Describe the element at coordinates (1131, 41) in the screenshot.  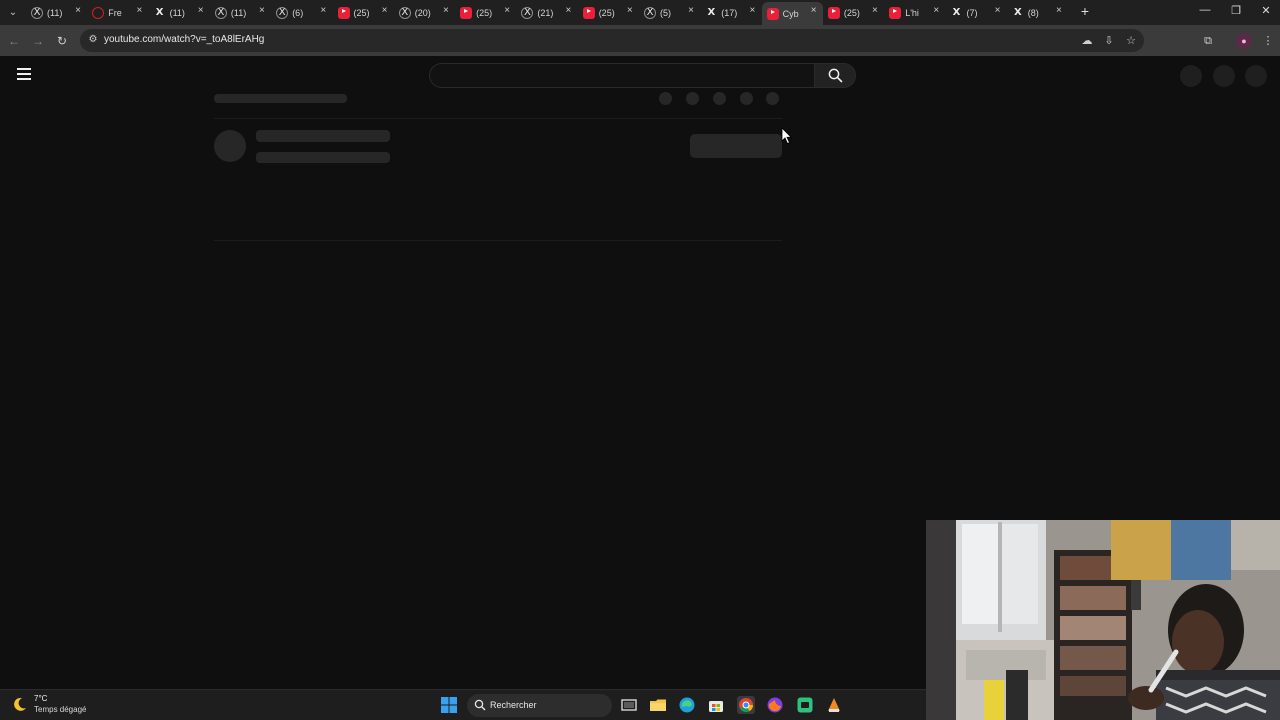
I see `bookmark-star-icon: ☆` at that location.